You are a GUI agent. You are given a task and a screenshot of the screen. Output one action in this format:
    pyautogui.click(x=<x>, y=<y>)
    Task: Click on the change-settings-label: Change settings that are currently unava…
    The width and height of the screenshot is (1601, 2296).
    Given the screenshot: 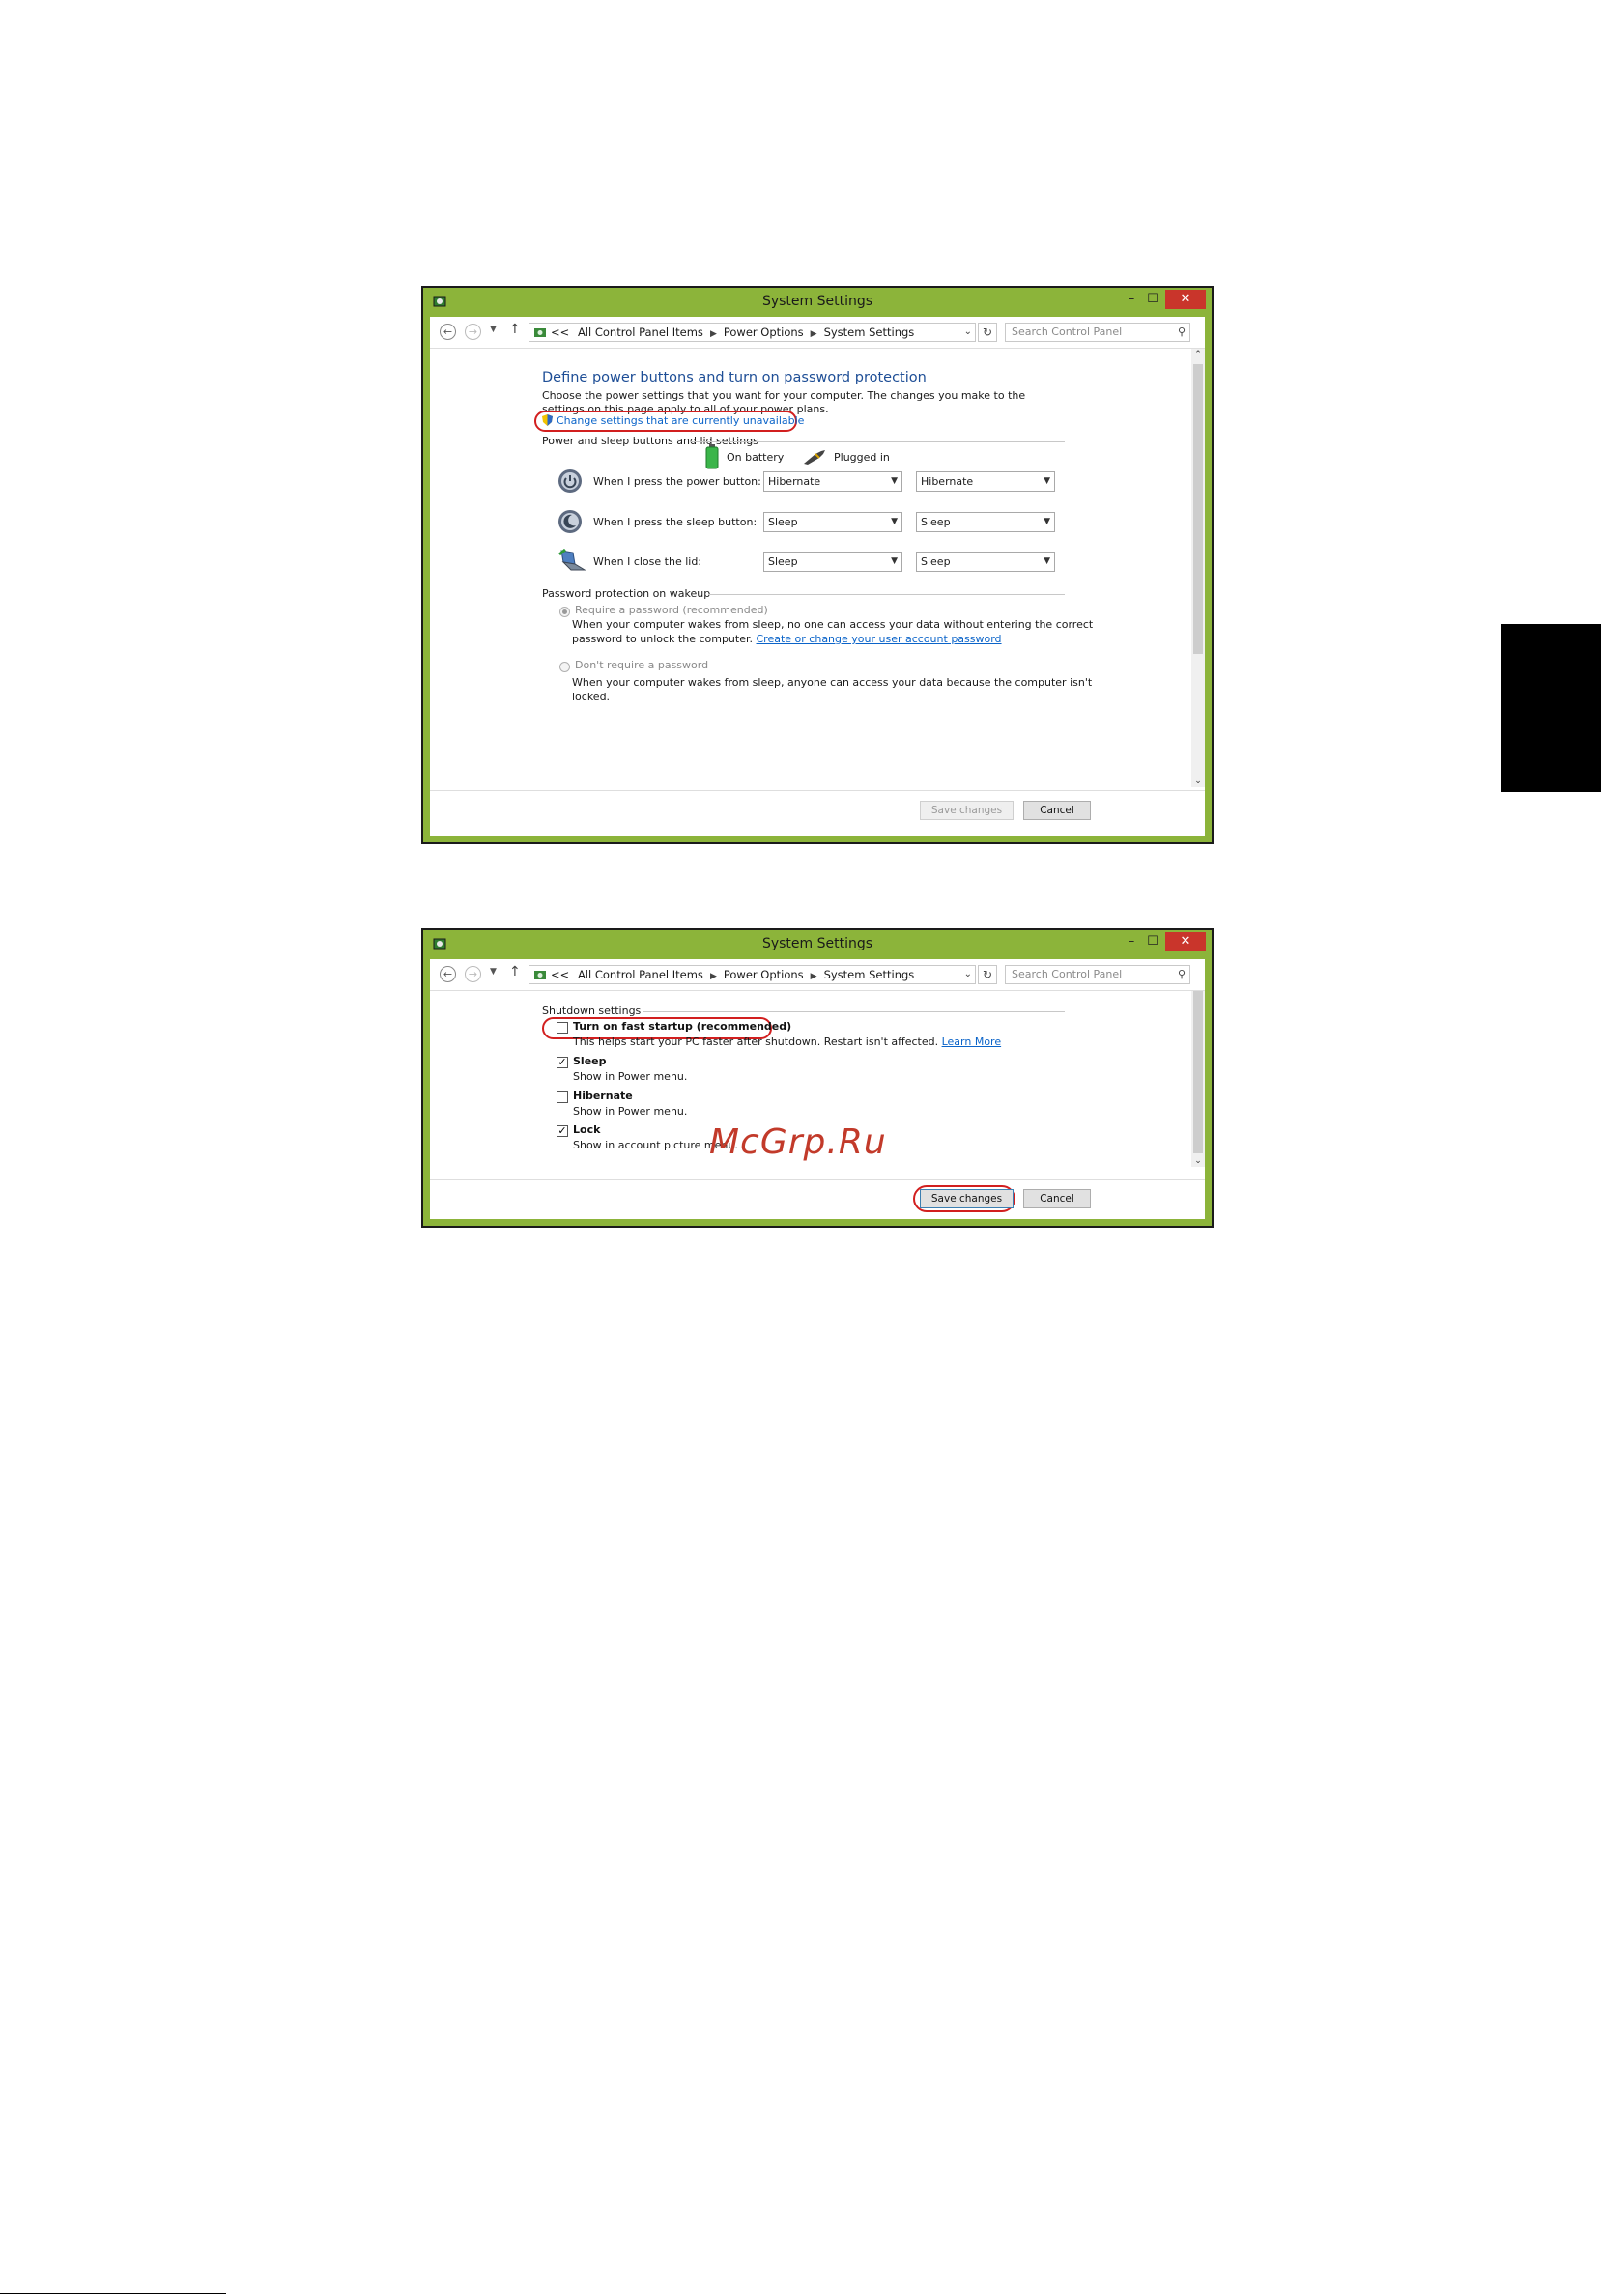 What is the action you would take?
    pyautogui.click(x=680, y=420)
    